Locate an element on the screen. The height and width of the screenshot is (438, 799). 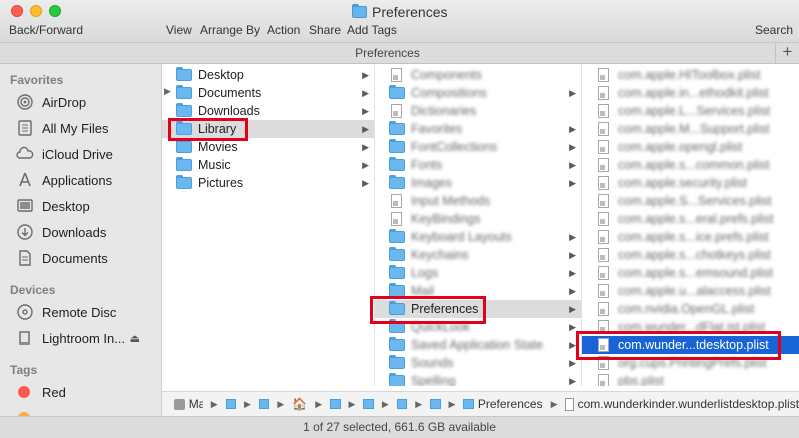
column-preferences-item: com.apple.security.plist is located at coordinates (690, 183).